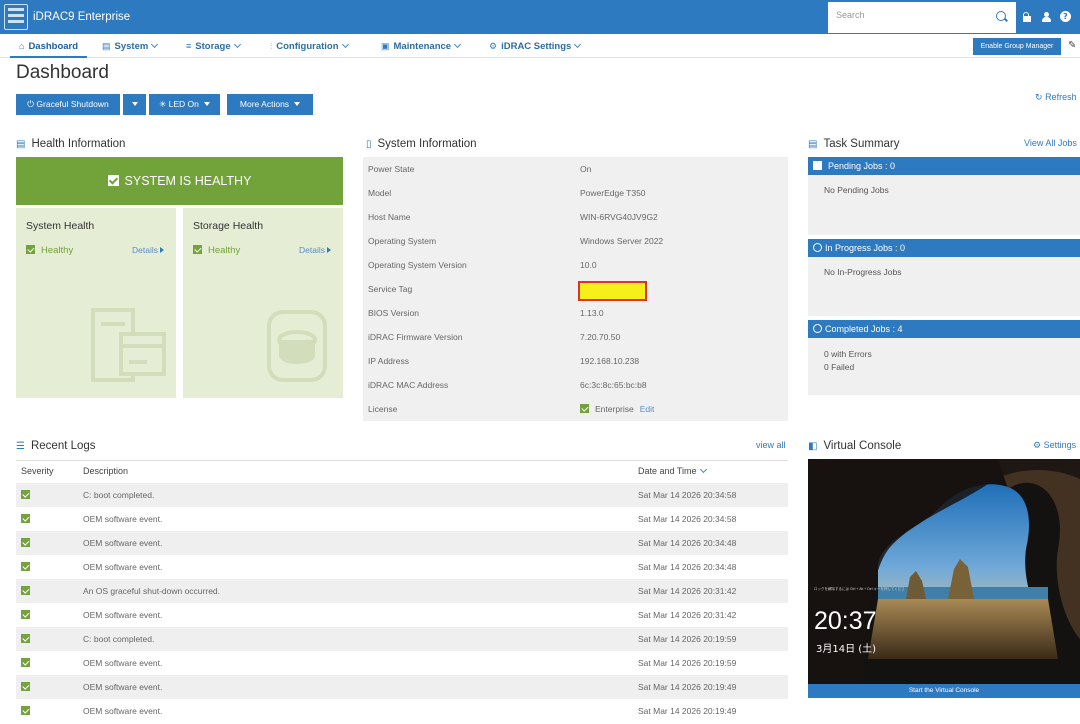  What do you see at coordinates (540, 17) in the screenshot?
I see `top-bar: iDRAC9 Enterprise ?` at bounding box center [540, 17].